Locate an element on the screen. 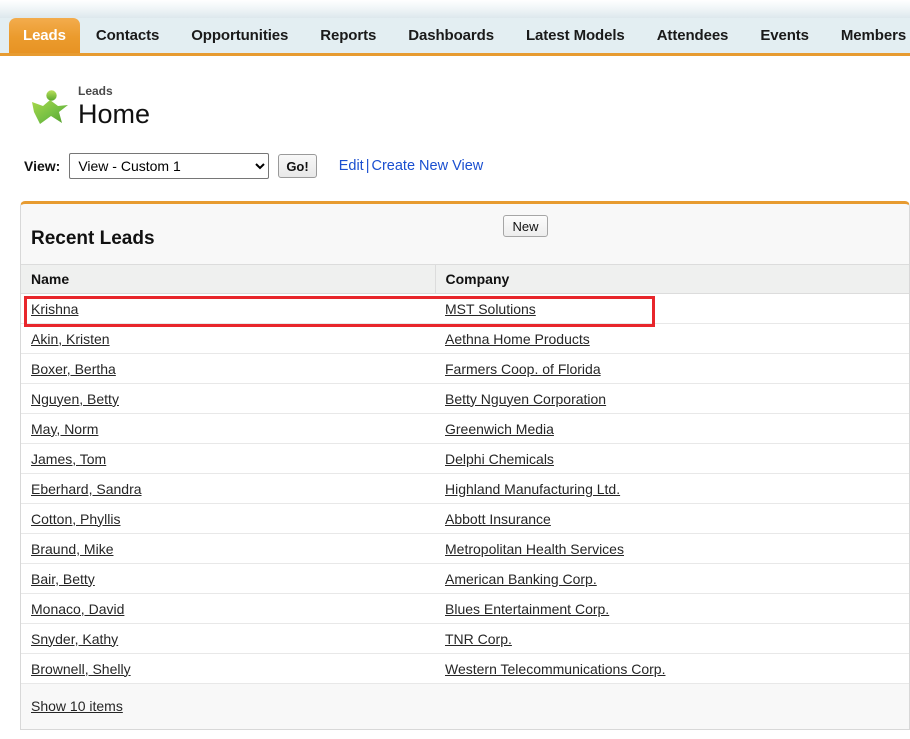 This screenshot has height=739, width=910. company-link: Western Telecommunications Corp. is located at coordinates (555, 669).